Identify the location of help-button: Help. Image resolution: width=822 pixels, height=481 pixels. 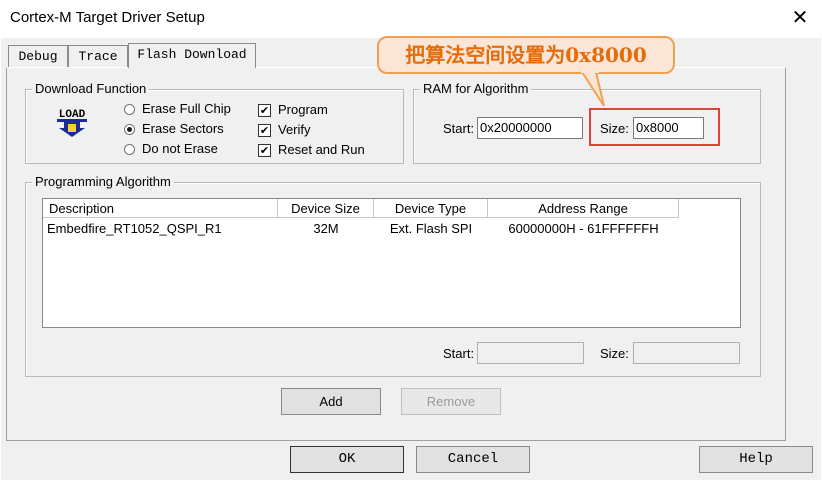
(756, 459).